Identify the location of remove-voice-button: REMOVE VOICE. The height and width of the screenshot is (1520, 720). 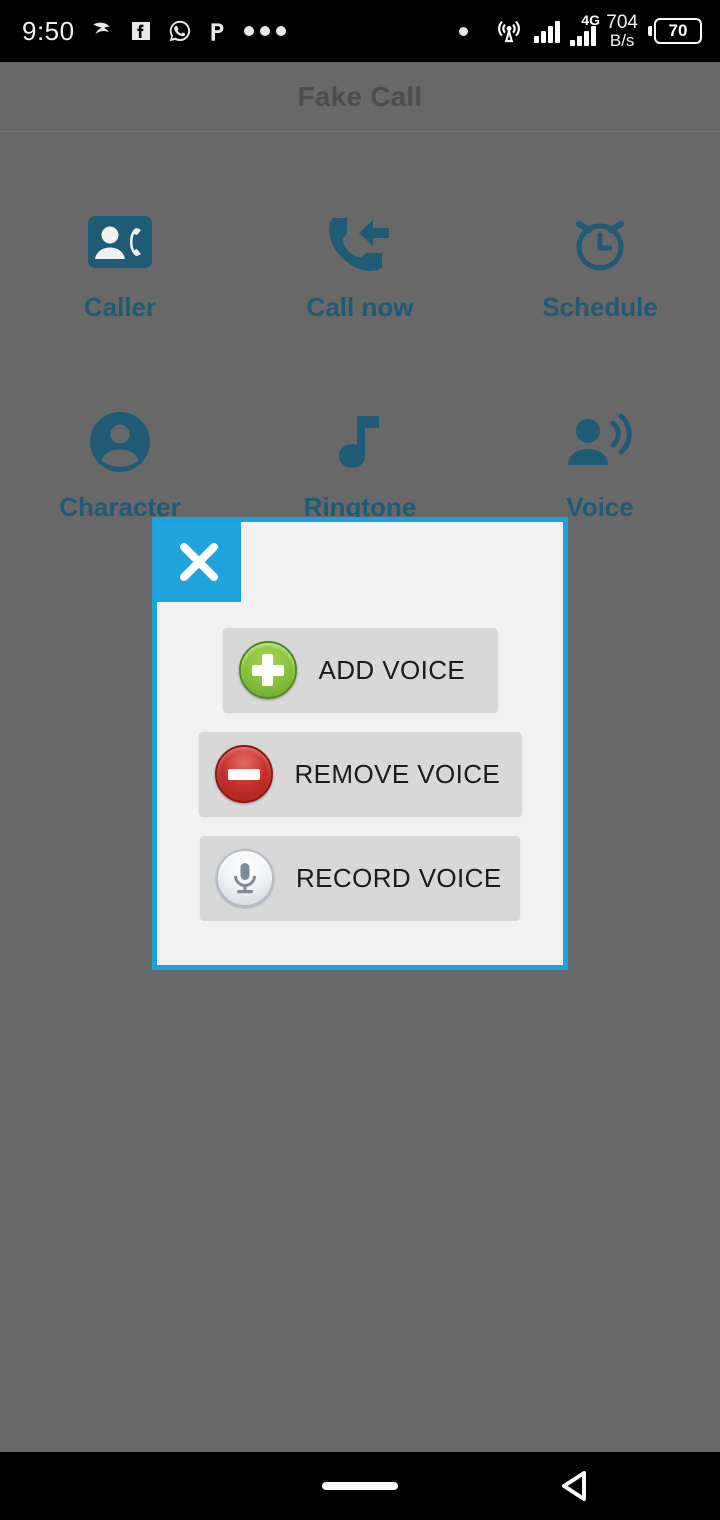
(360, 774).